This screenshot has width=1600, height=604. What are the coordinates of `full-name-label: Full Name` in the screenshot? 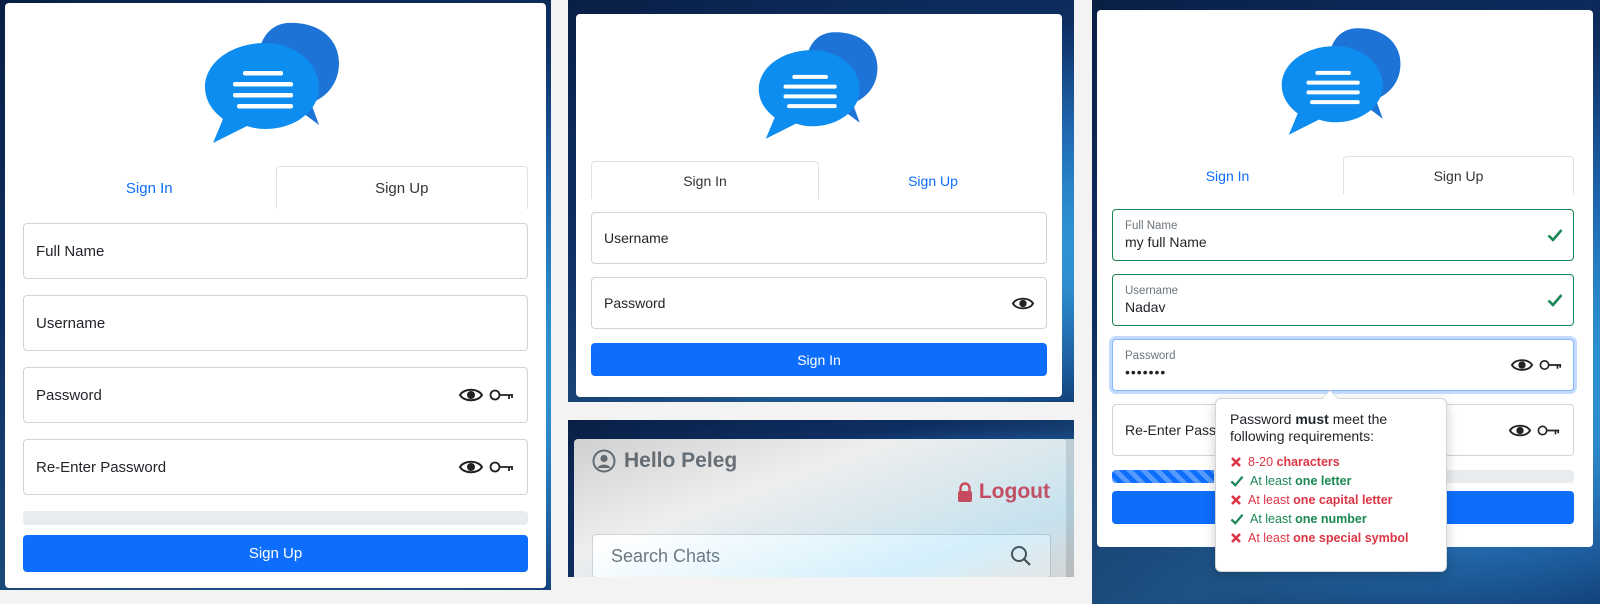 It's located at (1151, 226).